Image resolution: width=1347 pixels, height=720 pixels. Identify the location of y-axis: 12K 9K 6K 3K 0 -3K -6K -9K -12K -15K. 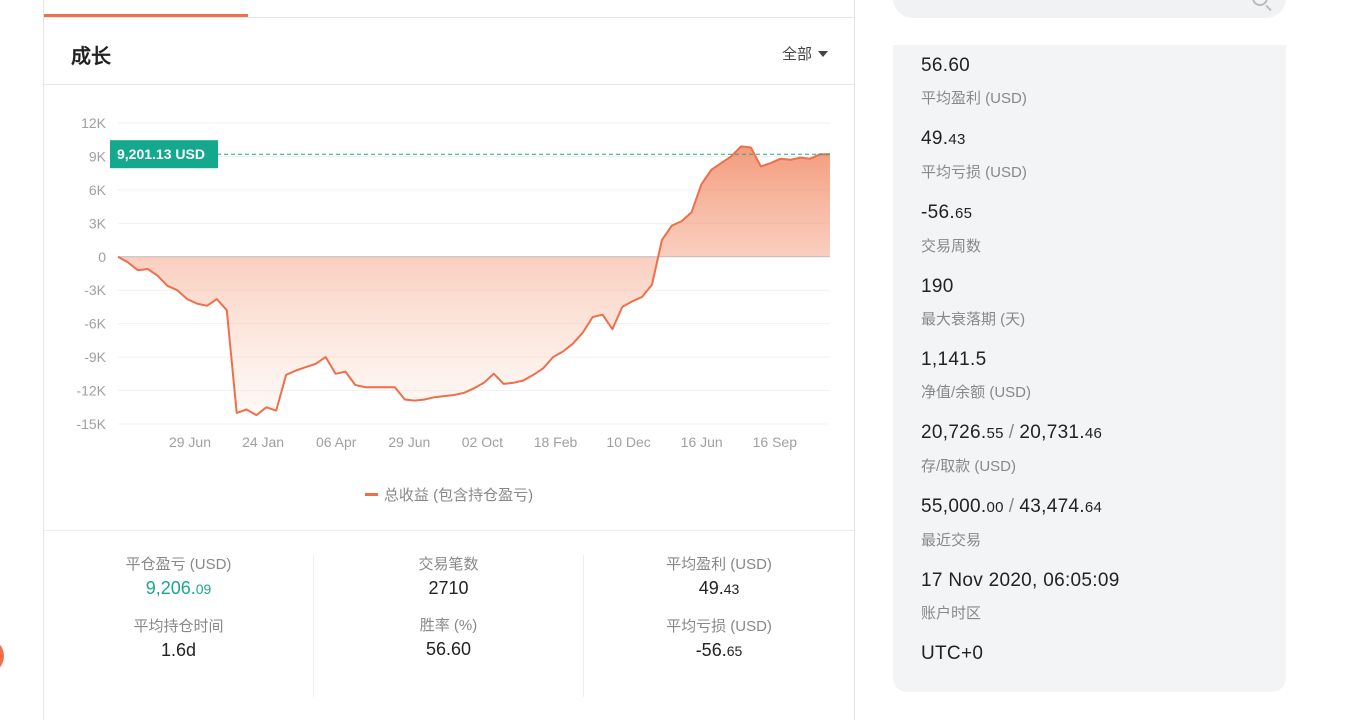
(91, 273).